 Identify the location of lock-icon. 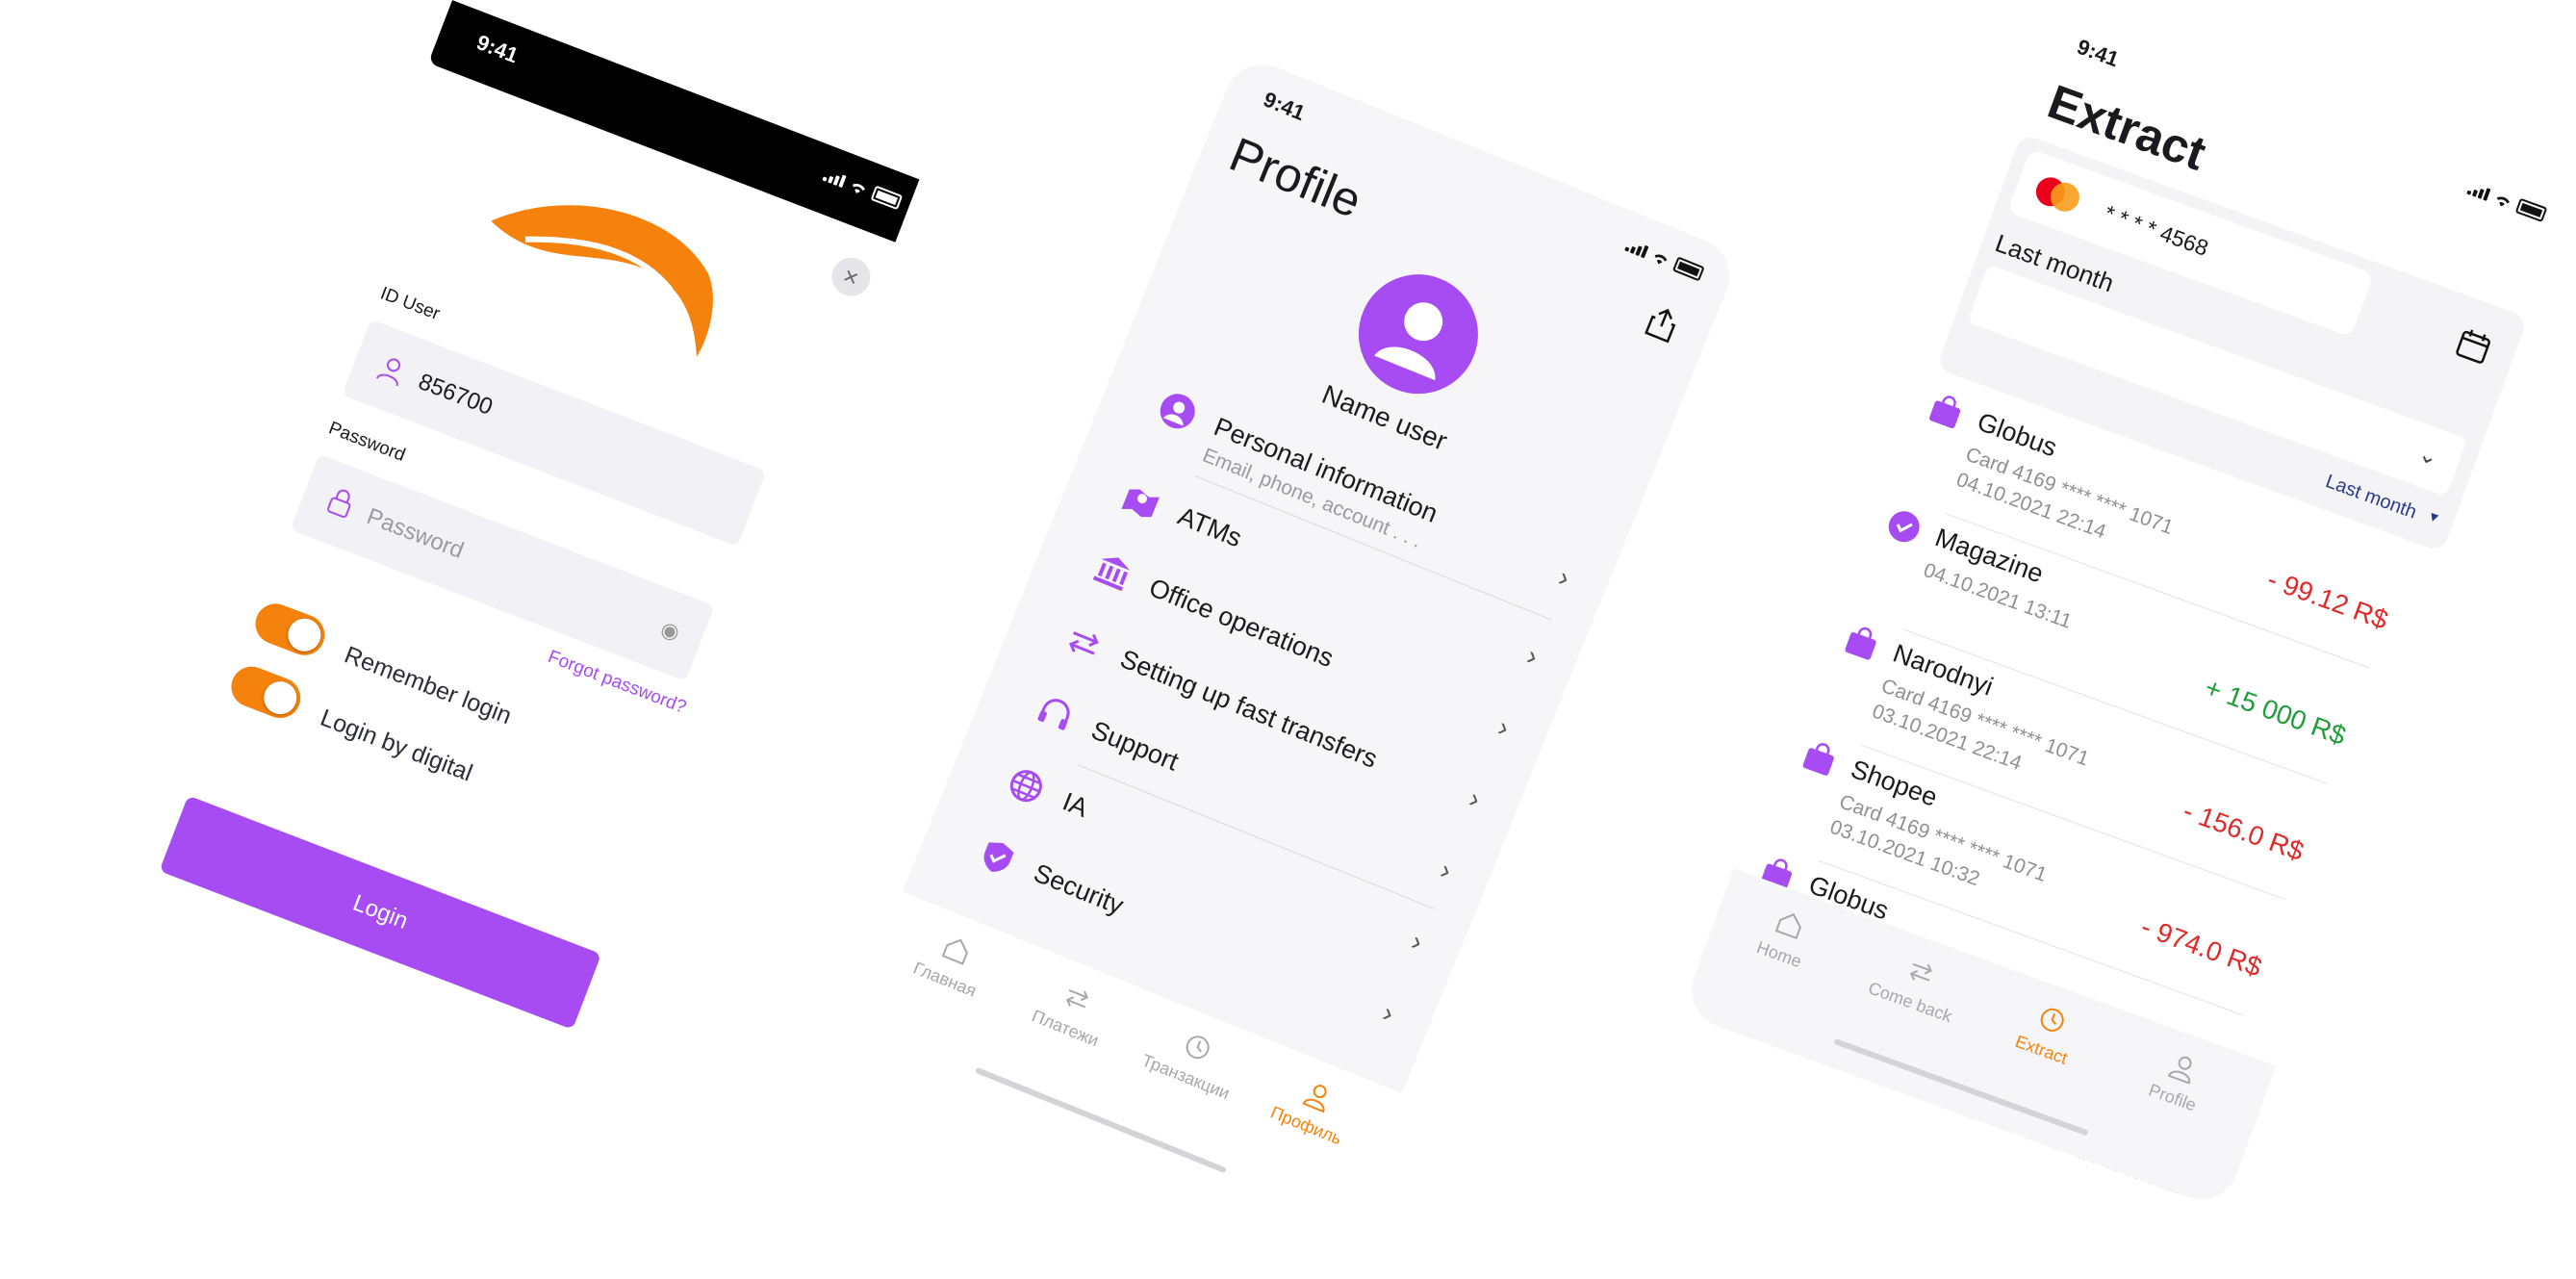
(339, 504).